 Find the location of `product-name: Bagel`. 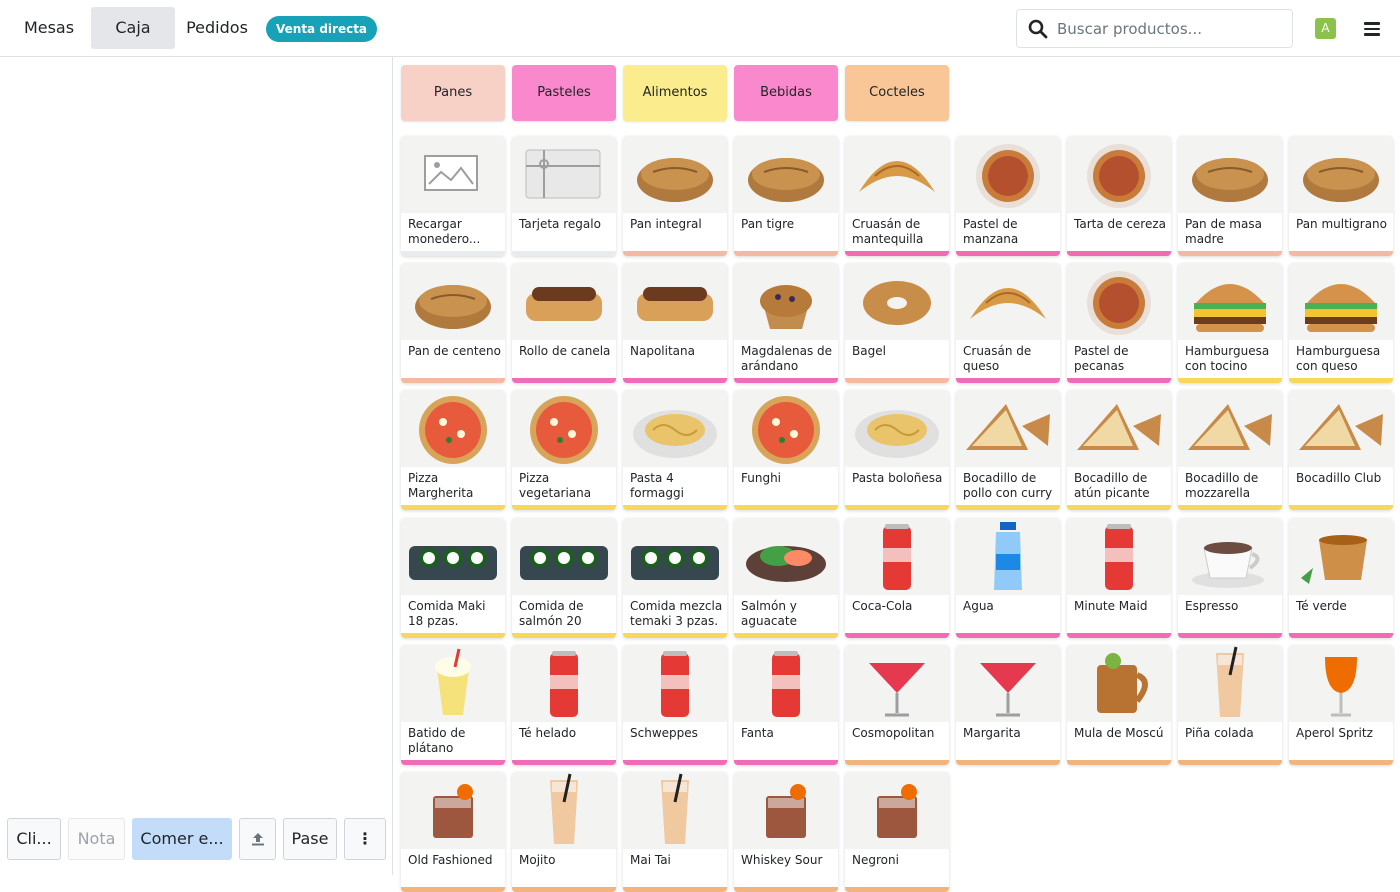

product-name: Bagel is located at coordinates (869, 351).